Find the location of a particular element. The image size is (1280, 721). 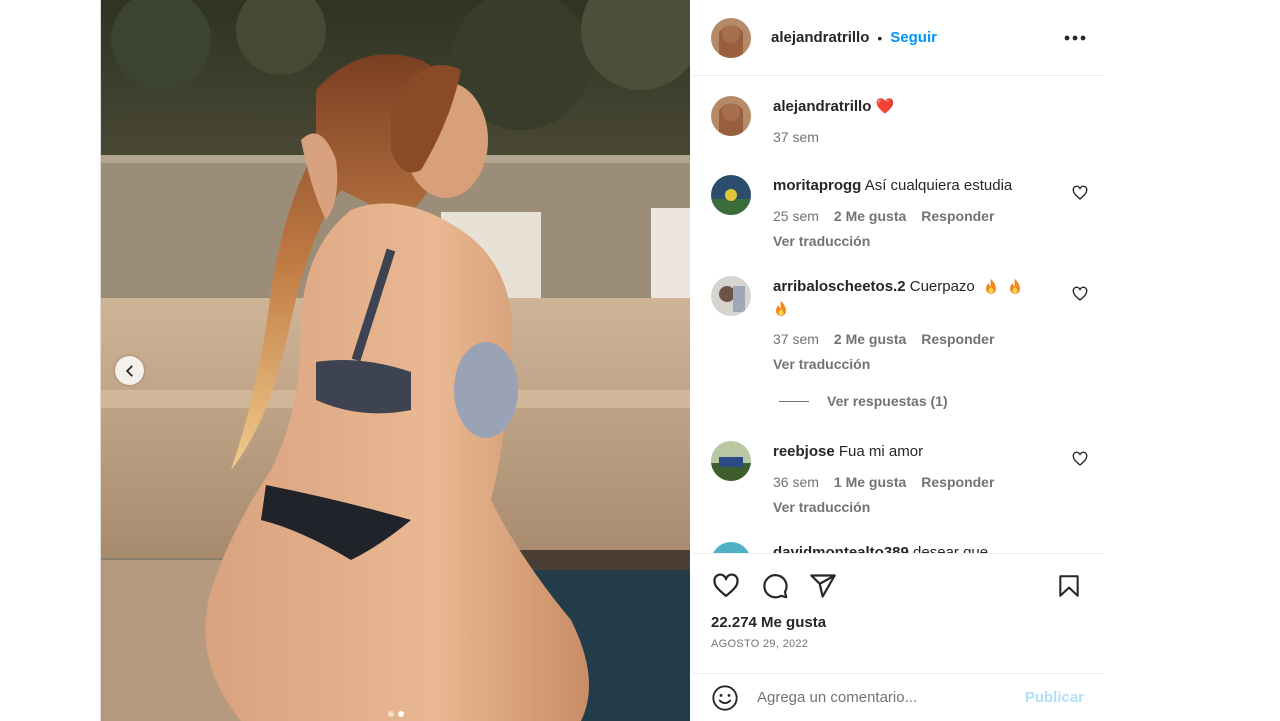

save-button is located at coordinates (1069, 588).